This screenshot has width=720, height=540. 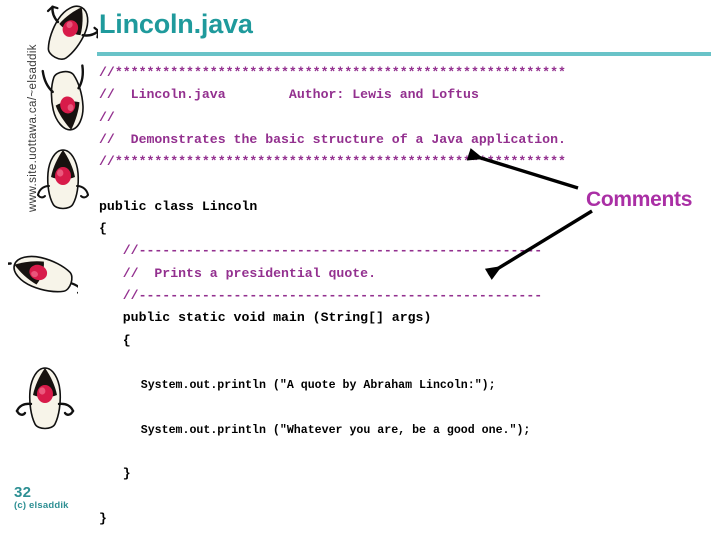 What do you see at coordinates (178, 206) in the screenshot?
I see `code-line-text: public class Lincoln` at bounding box center [178, 206].